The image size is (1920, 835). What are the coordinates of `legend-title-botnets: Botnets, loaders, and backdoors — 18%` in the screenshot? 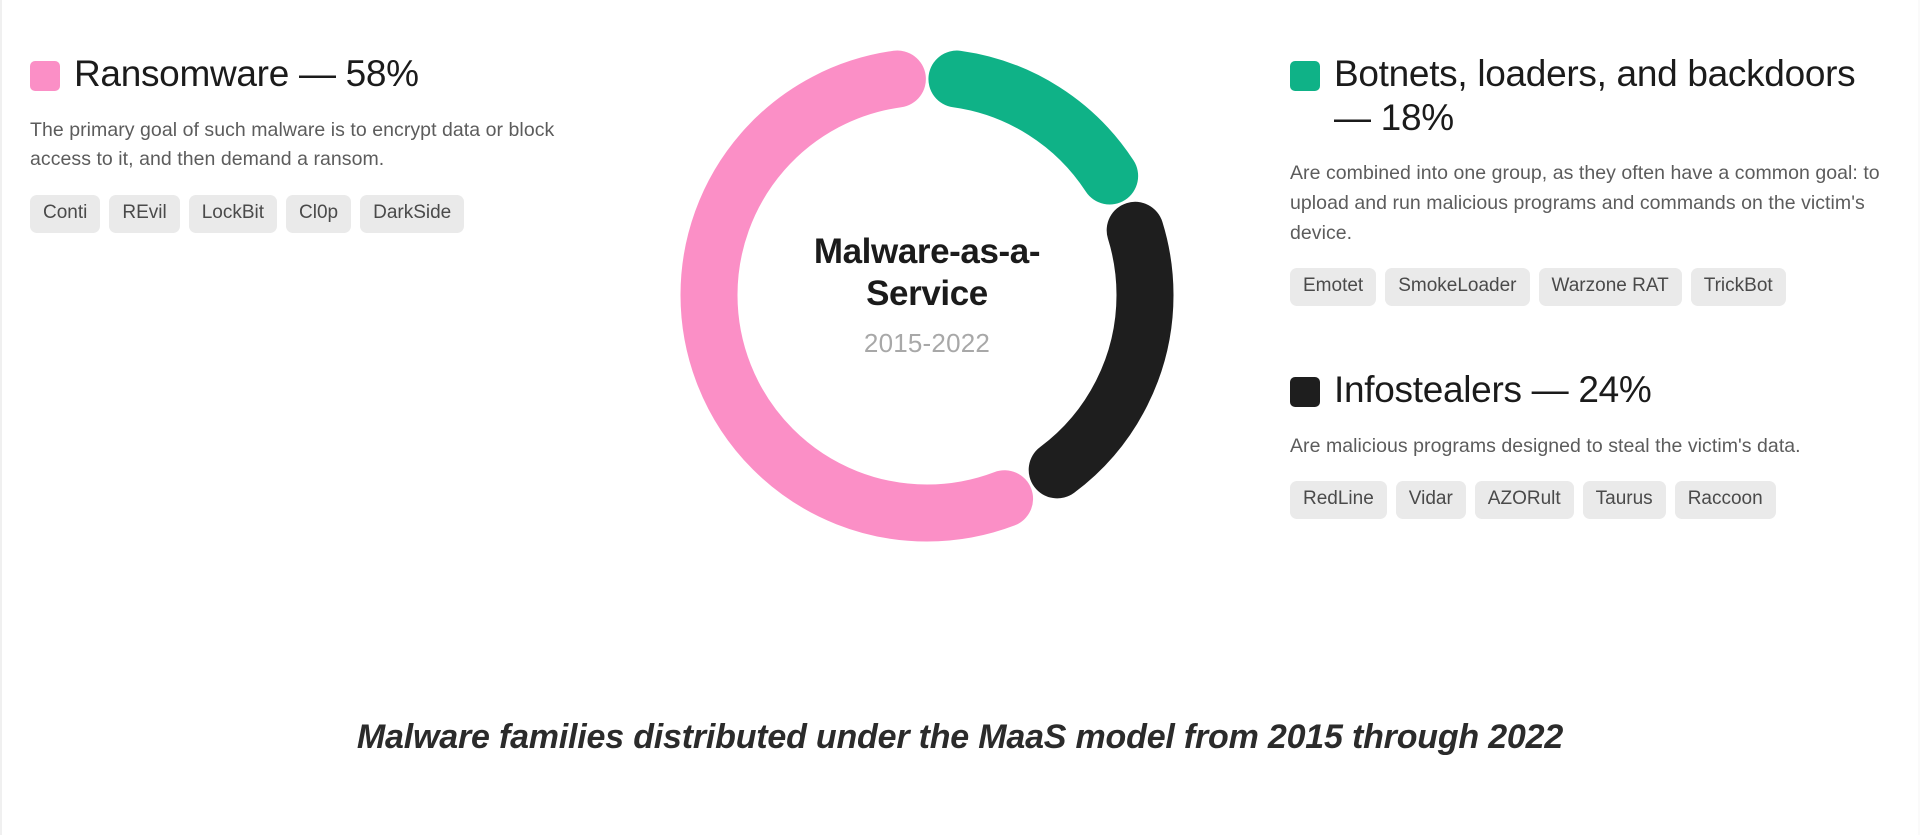 It's located at (1595, 95).